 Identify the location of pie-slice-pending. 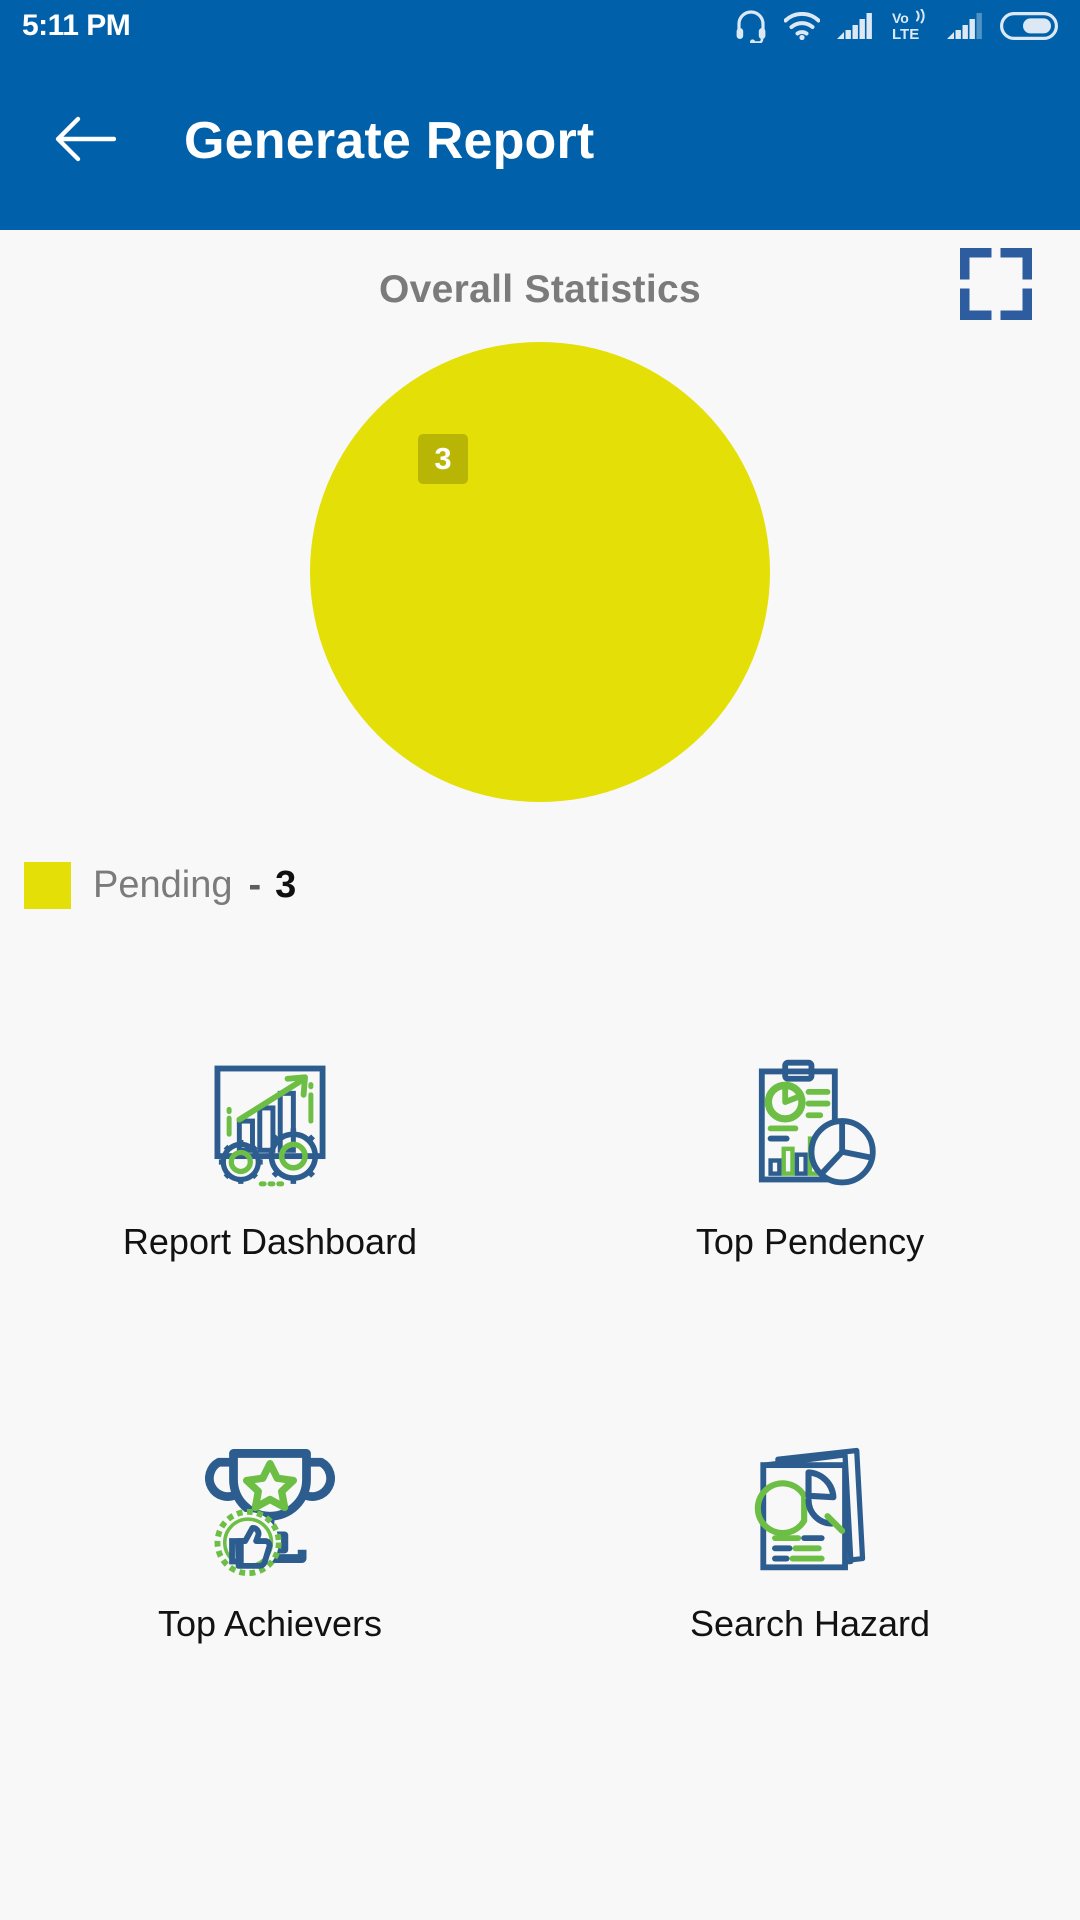
(540, 572).